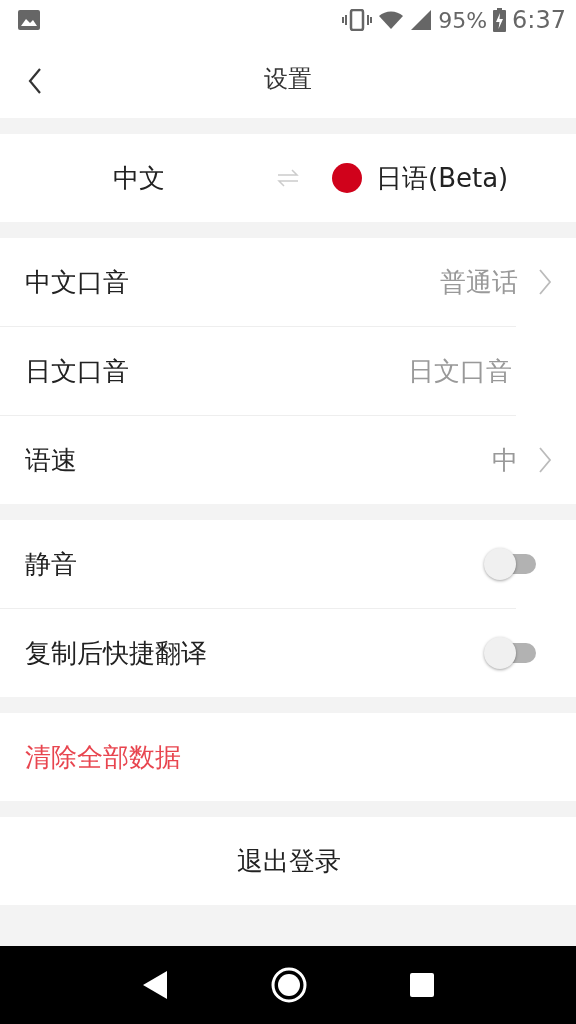 The height and width of the screenshot is (1024, 576). I want to click on row-value: 普通话, so click(479, 282).